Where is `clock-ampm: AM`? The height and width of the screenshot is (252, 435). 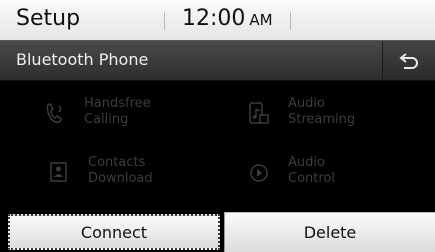
clock-ampm: AM is located at coordinates (261, 20).